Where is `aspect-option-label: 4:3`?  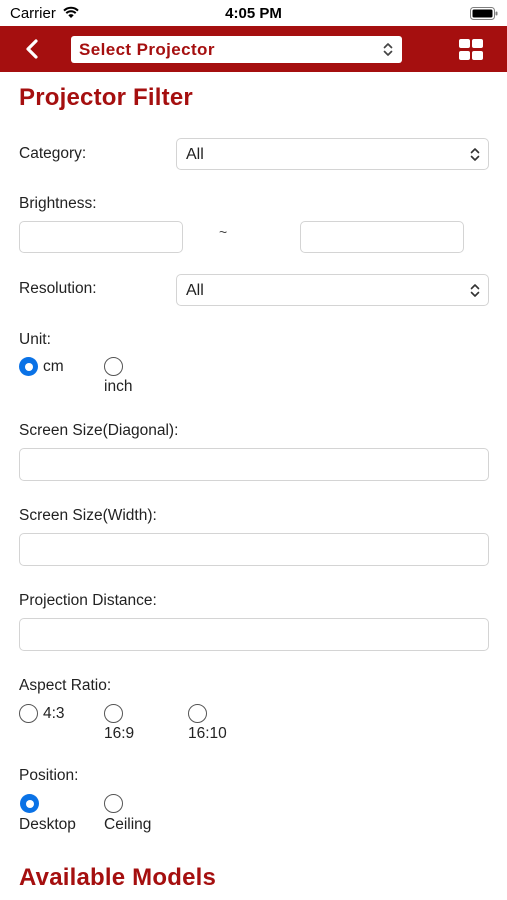 aspect-option-label: 4:3 is located at coordinates (54, 713).